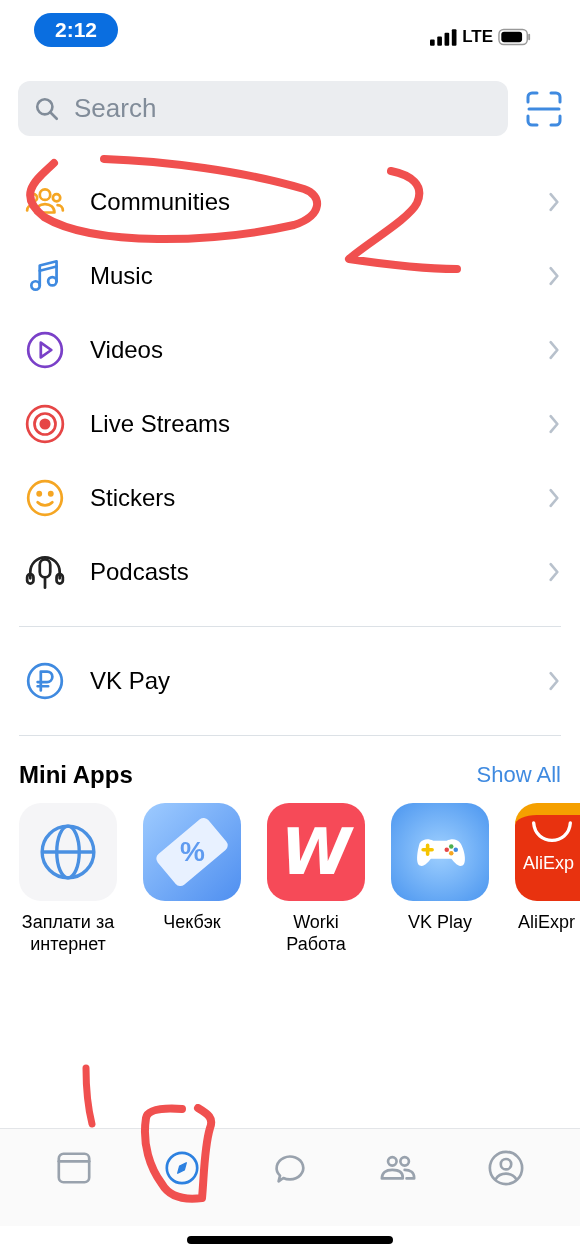  What do you see at coordinates (290, 350) in the screenshot?
I see `menu-item: Videos` at bounding box center [290, 350].